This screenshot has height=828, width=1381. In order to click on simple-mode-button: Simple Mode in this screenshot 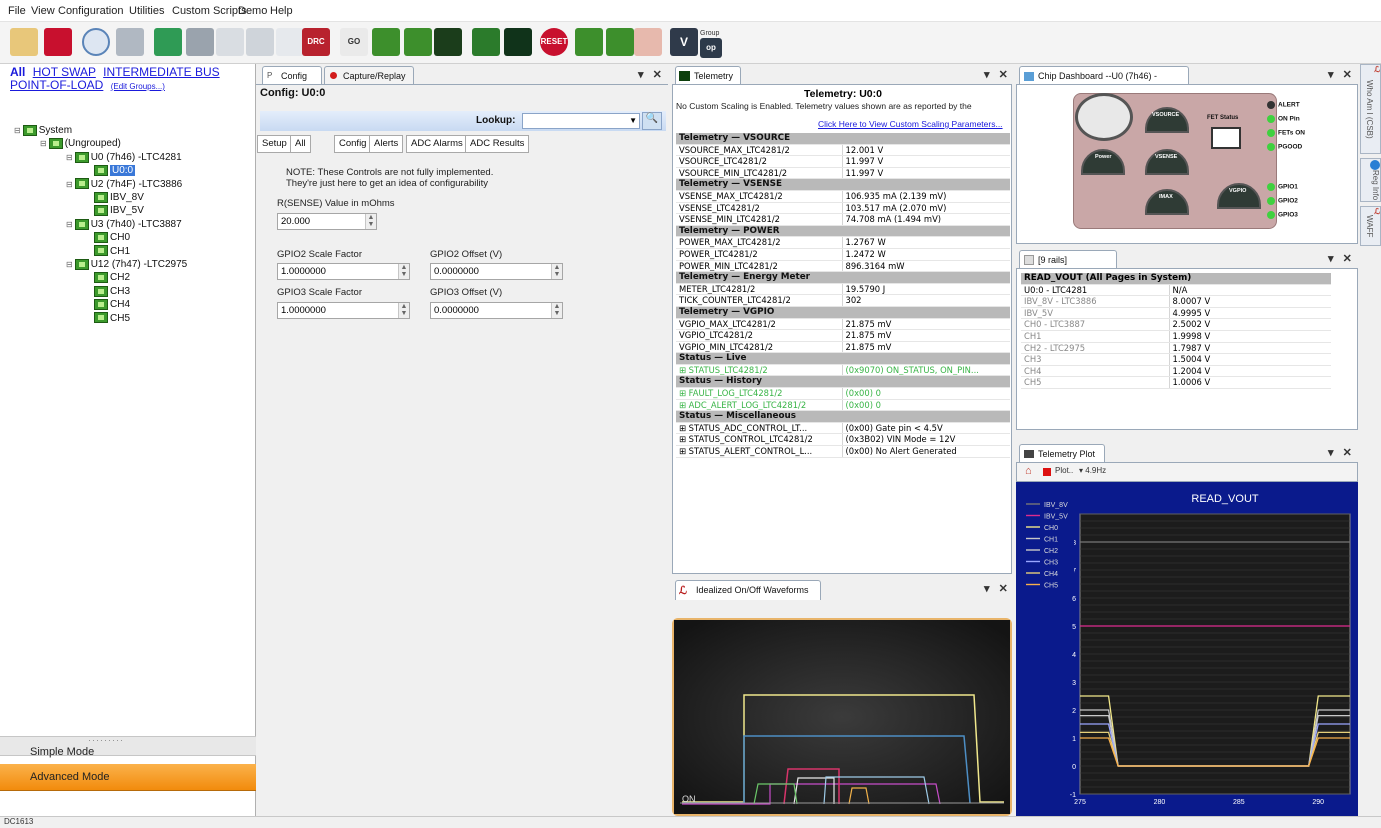, I will do `click(62, 752)`.